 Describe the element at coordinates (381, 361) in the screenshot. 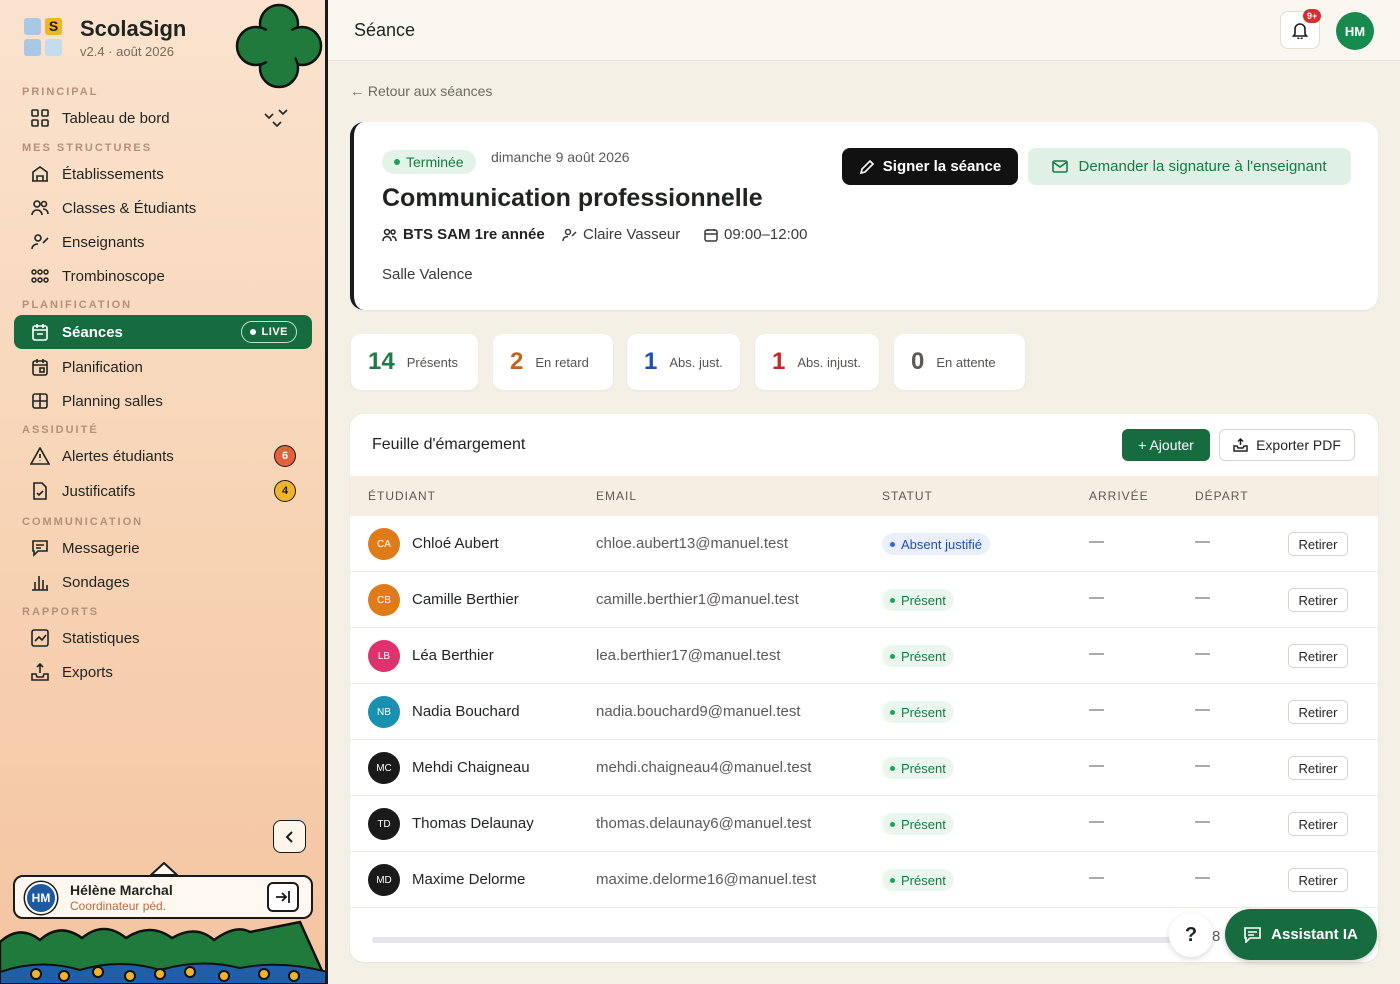

I see `stat-value: 14` at that location.